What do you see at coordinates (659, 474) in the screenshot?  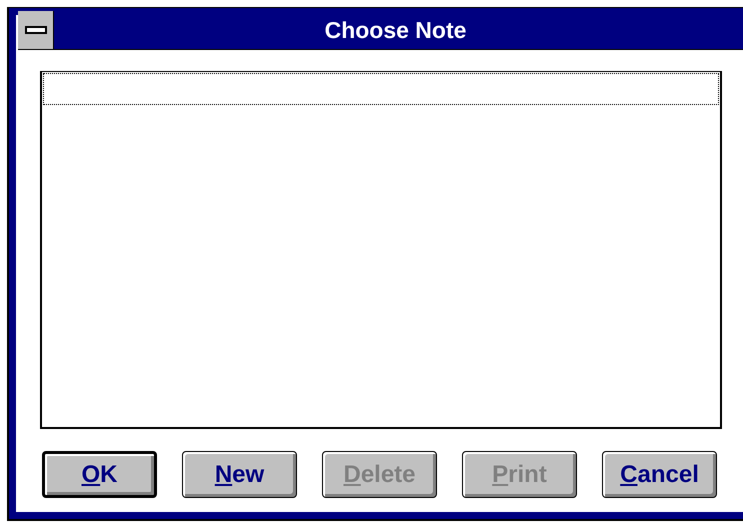 I see `dialog-button: Cancel` at bounding box center [659, 474].